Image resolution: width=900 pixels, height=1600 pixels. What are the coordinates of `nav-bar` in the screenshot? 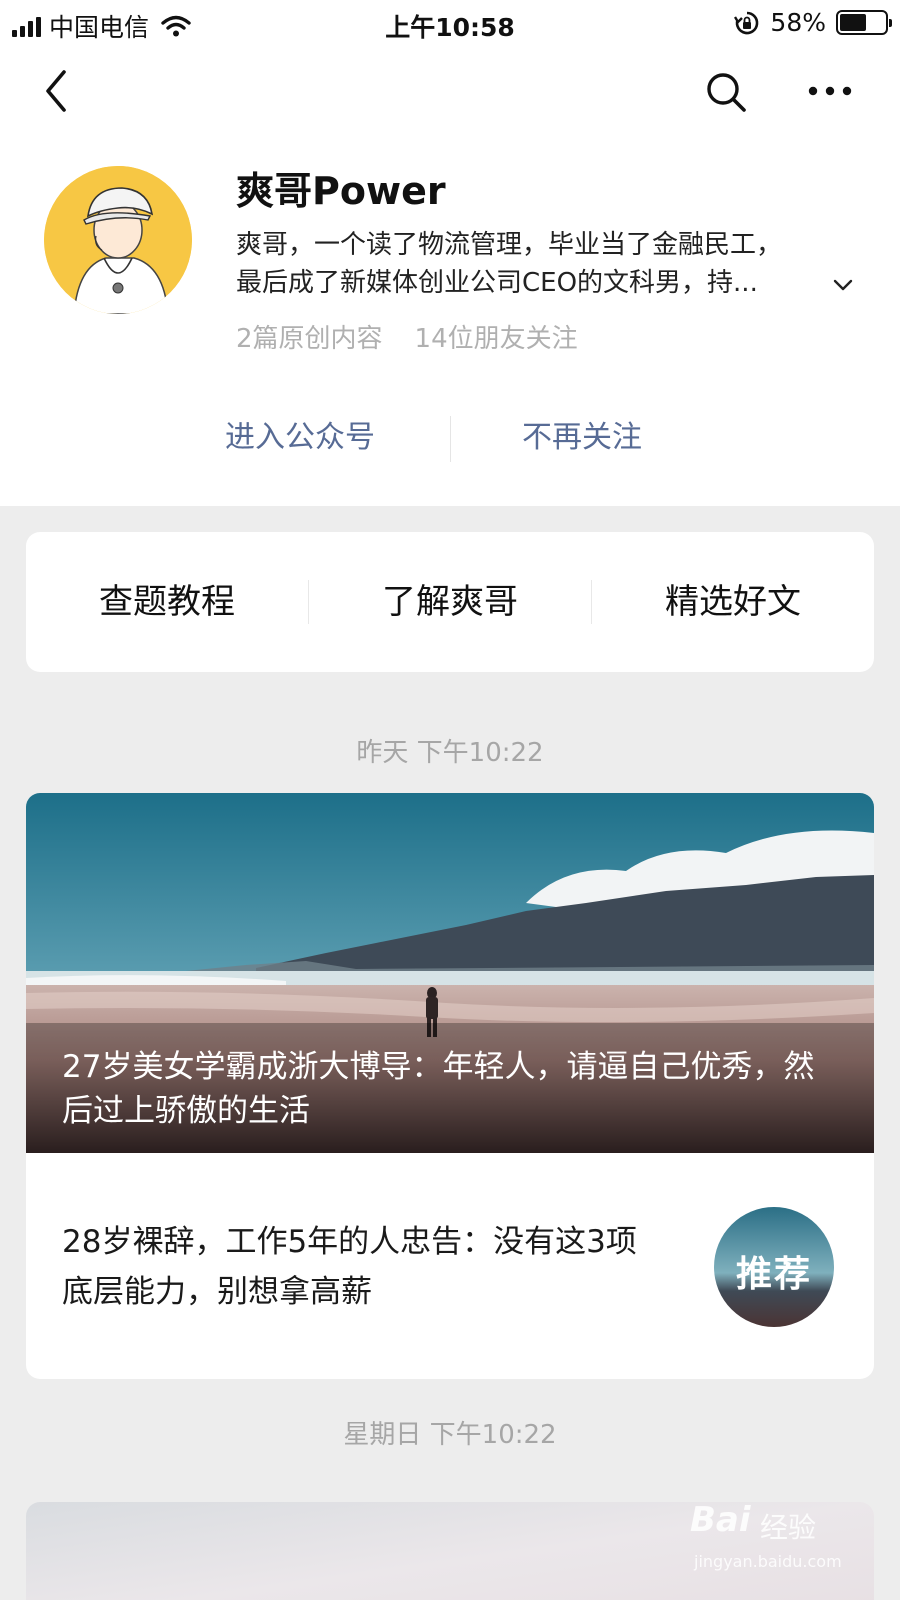 It's located at (450, 91).